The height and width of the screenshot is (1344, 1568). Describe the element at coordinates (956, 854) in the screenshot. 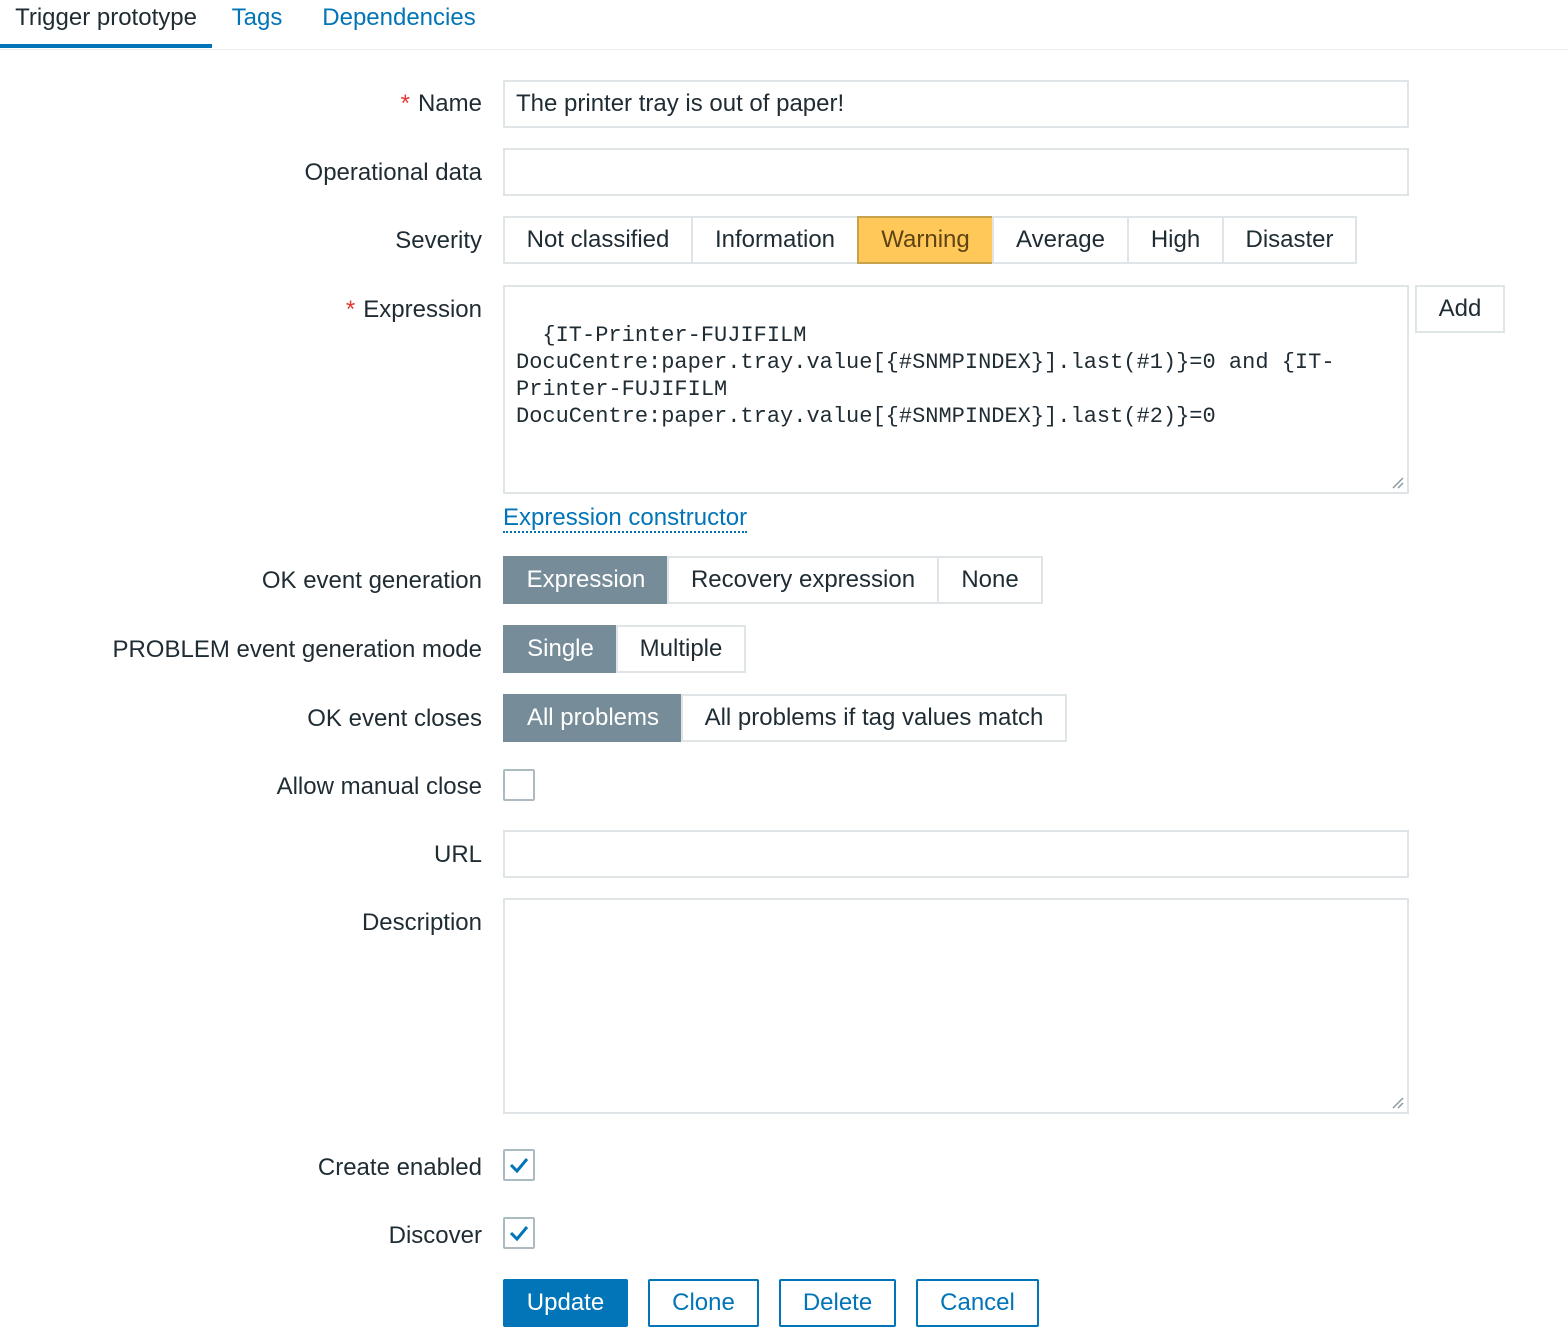

I see `url-field` at that location.